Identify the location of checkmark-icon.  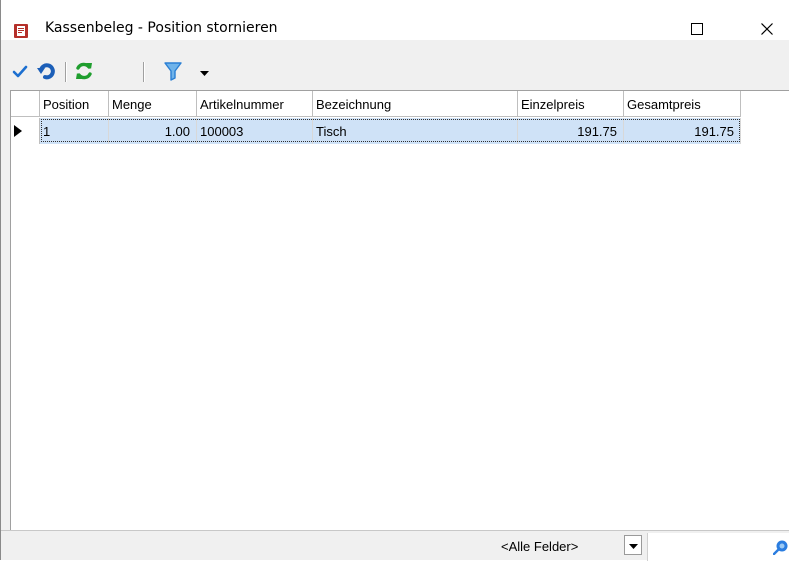
(20, 72).